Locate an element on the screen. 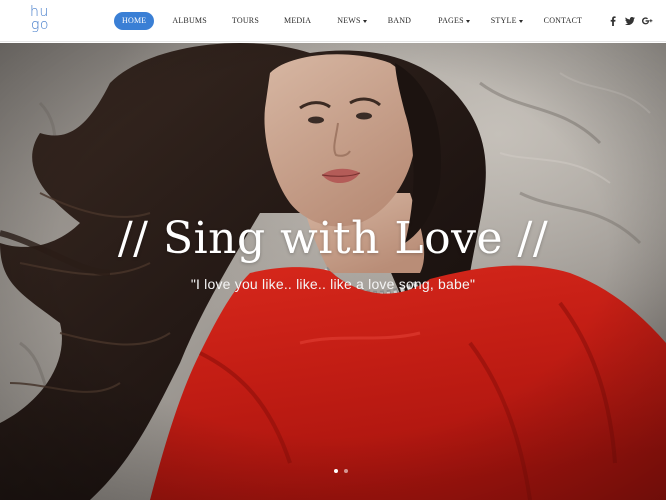  site-logo: hu go is located at coordinates (43, 20).